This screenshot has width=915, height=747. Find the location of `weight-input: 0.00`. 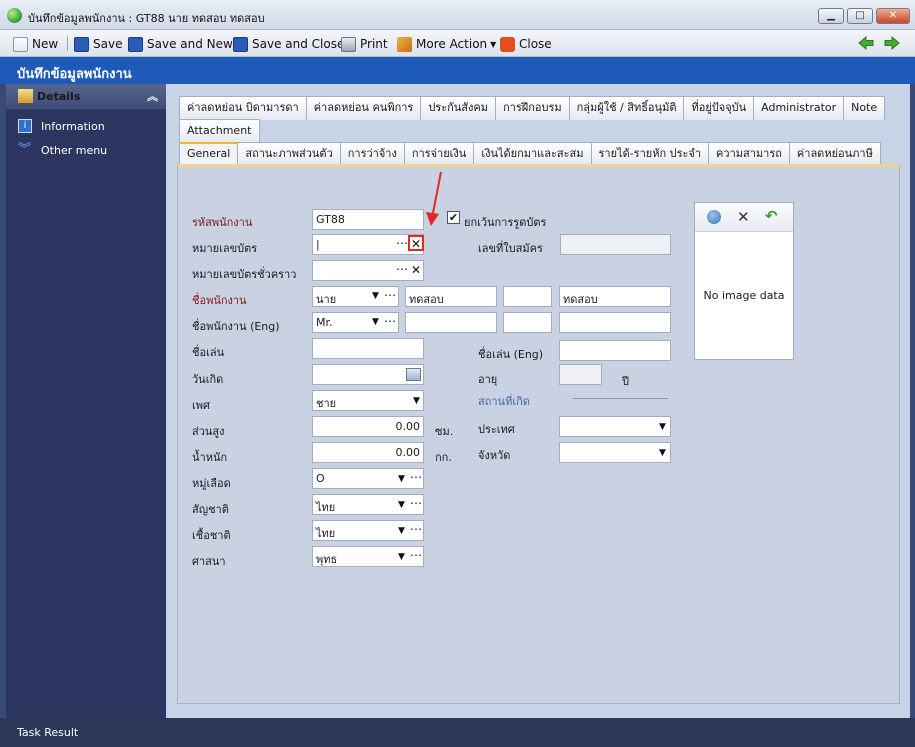

weight-input: 0.00 is located at coordinates (368, 452).